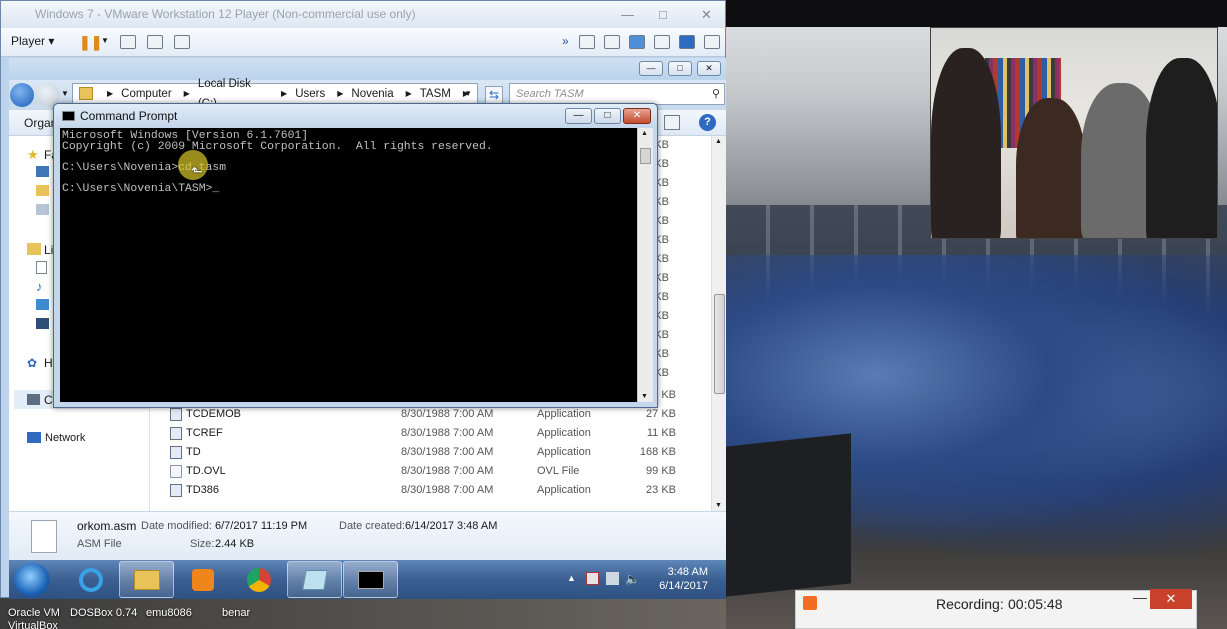  I want to click on minimize-icon: —, so click(627, 14).